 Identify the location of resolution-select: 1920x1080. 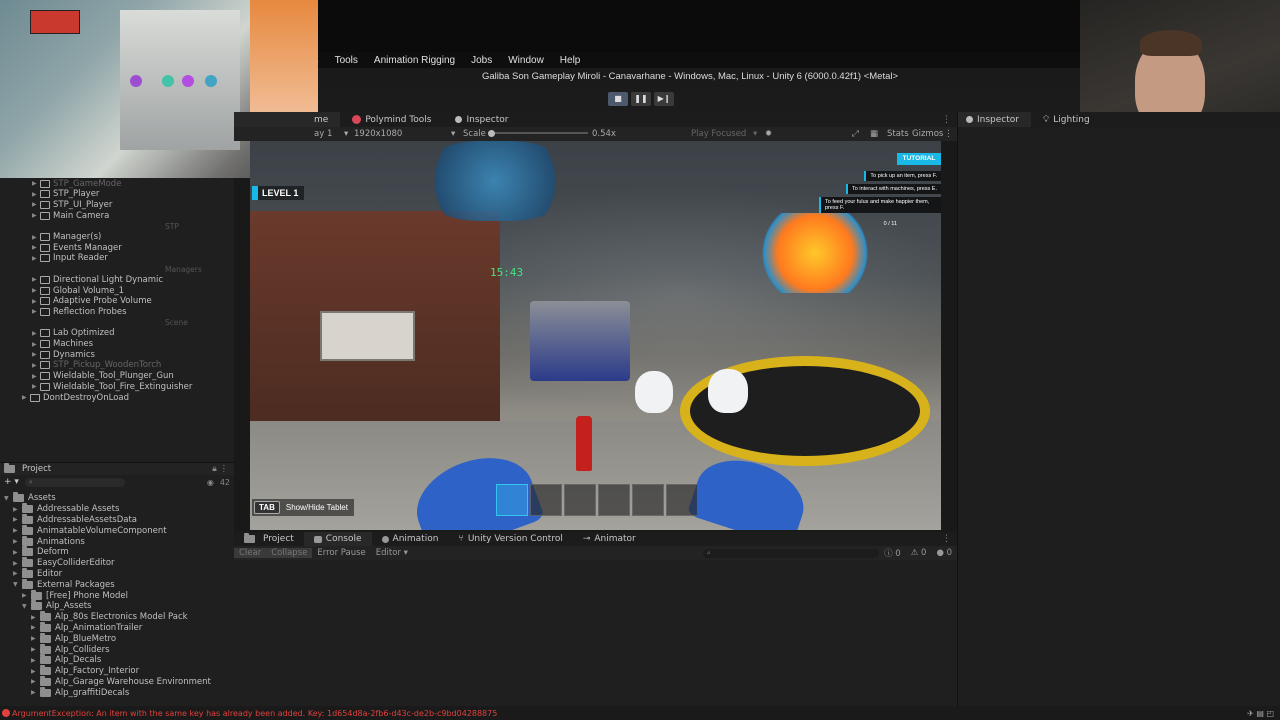
(378, 134).